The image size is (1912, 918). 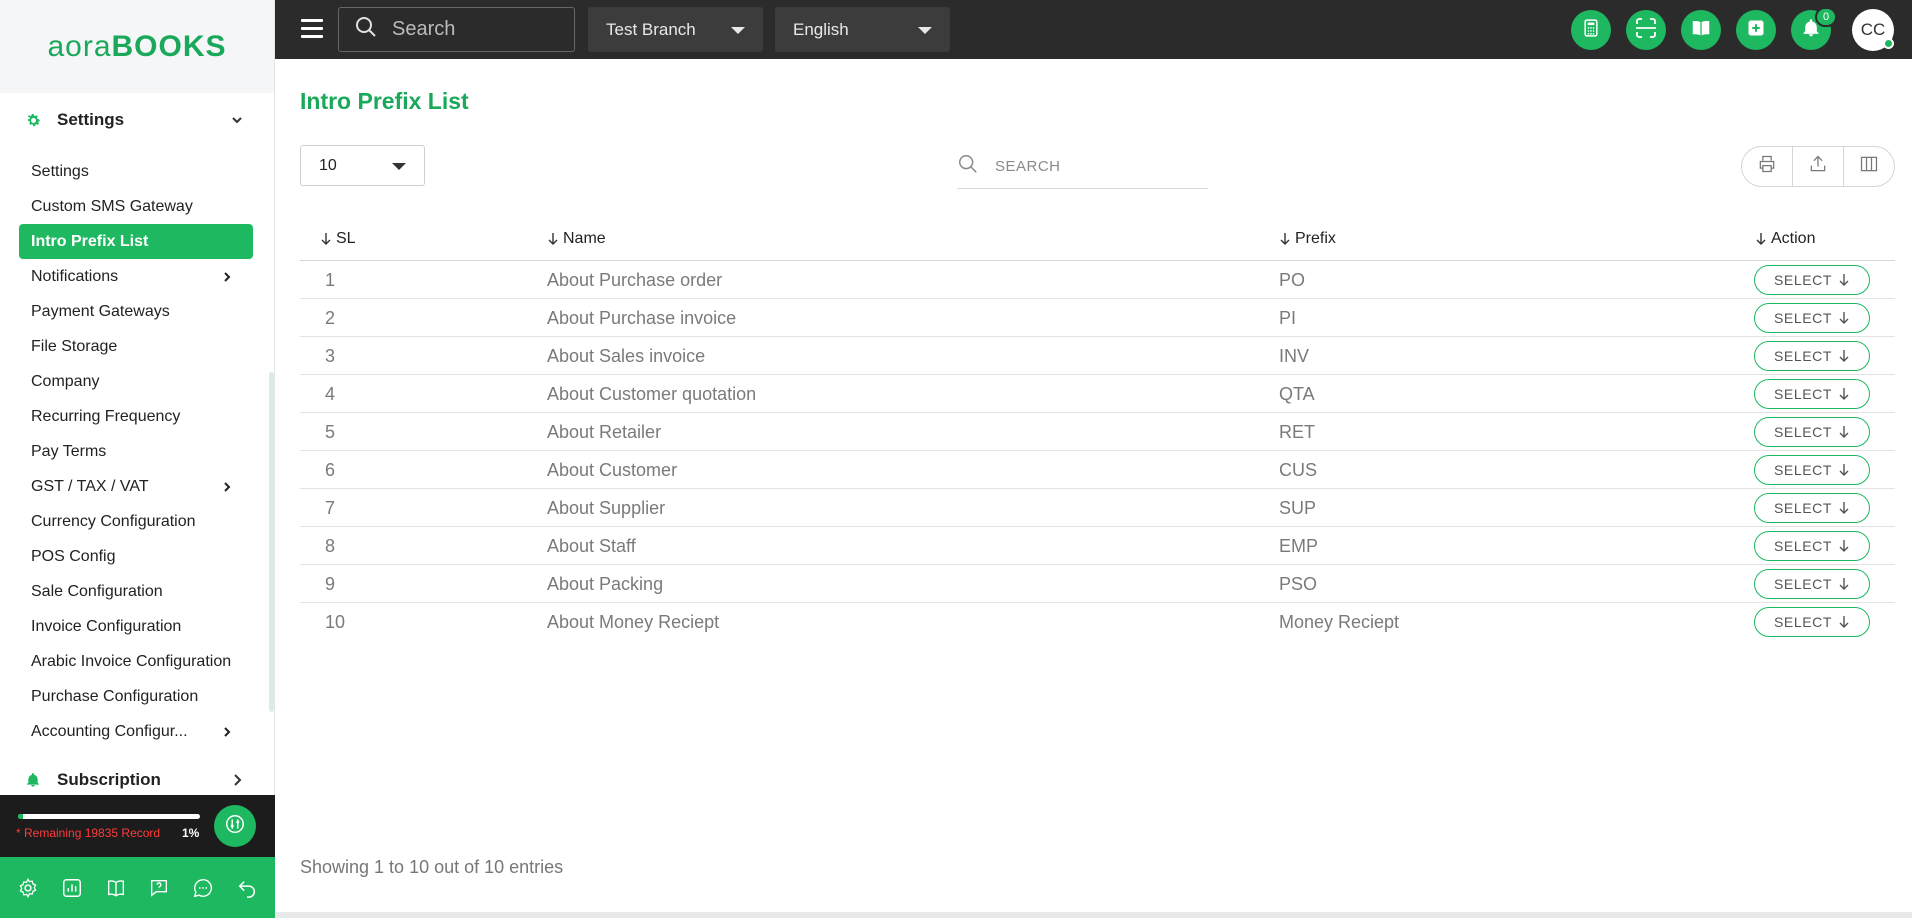 What do you see at coordinates (137, 780) in the screenshot?
I see `sidebar-section-subscription: Subscription` at bounding box center [137, 780].